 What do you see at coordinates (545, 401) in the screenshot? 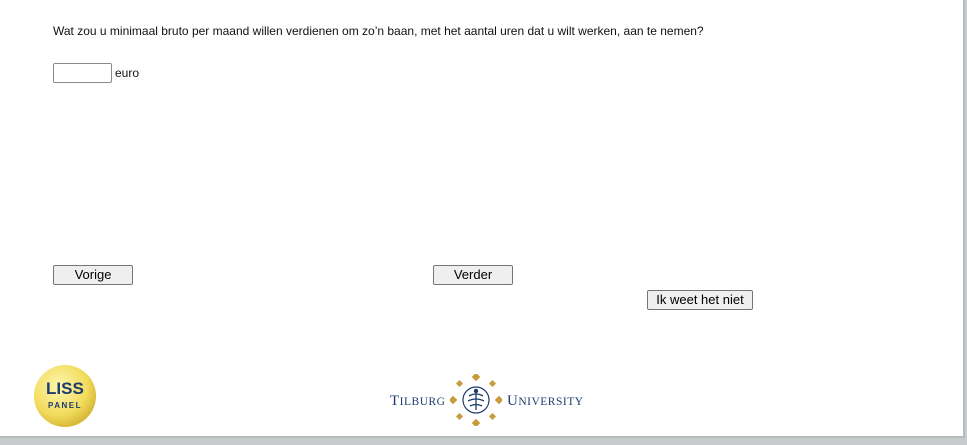
I see `tilburg-logo-right-text: UNIVERSITY` at bounding box center [545, 401].